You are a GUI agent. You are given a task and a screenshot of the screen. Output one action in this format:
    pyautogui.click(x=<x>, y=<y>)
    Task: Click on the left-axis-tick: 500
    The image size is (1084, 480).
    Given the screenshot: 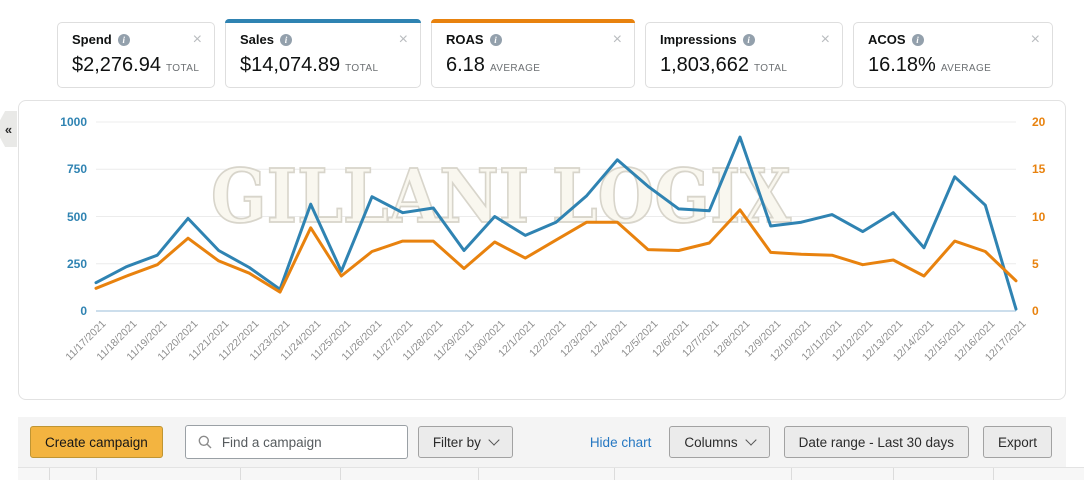 What is the action you would take?
    pyautogui.click(x=76, y=216)
    